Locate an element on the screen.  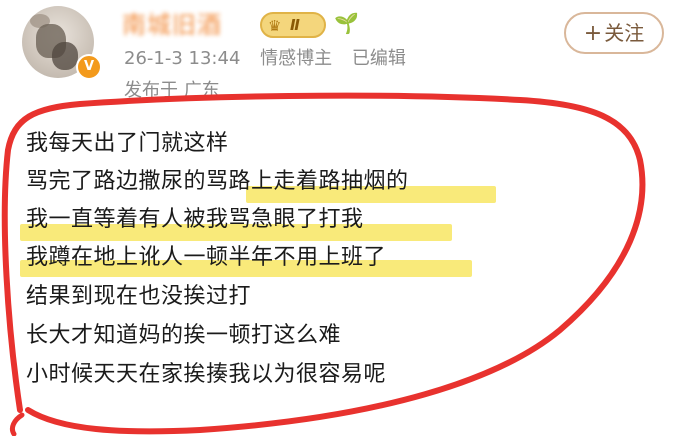
level-number: Ⅱ is located at coordinates (295, 25).